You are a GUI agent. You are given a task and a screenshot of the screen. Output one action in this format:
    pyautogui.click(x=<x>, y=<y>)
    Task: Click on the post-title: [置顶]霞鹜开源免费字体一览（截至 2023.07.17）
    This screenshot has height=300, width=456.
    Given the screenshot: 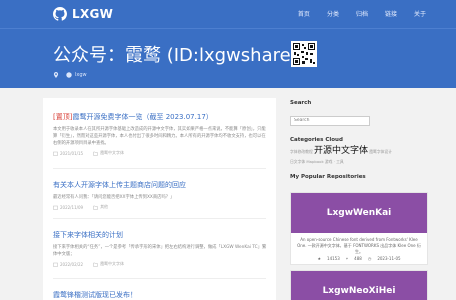 What is the action you would take?
    pyautogui.click(x=160, y=117)
    